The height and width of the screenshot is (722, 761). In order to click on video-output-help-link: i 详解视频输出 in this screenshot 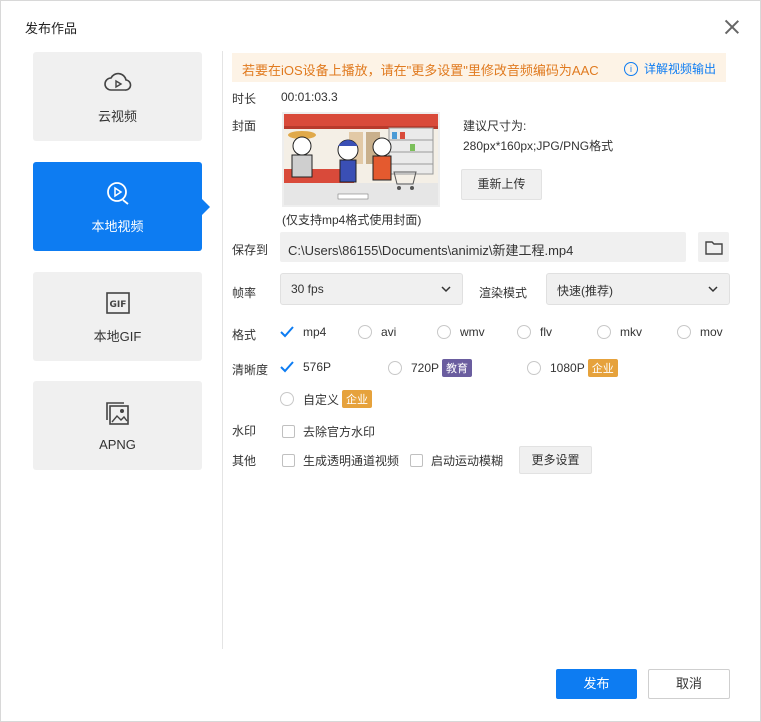, I will do `click(669, 68)`.